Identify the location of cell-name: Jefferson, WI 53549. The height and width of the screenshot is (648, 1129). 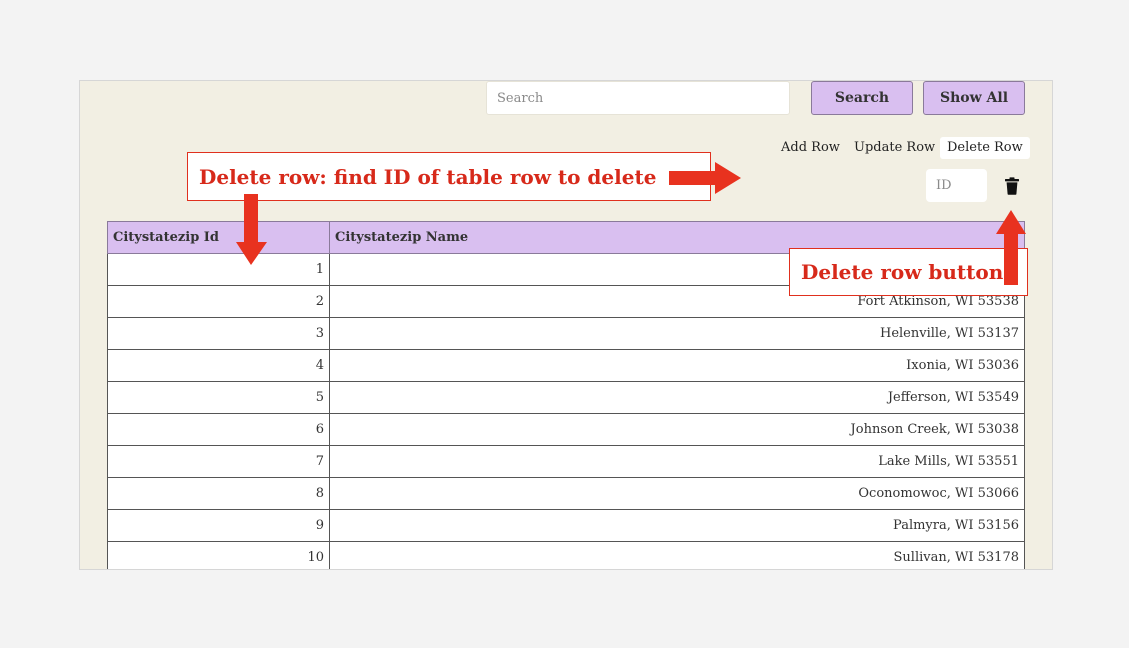
(677, 397).